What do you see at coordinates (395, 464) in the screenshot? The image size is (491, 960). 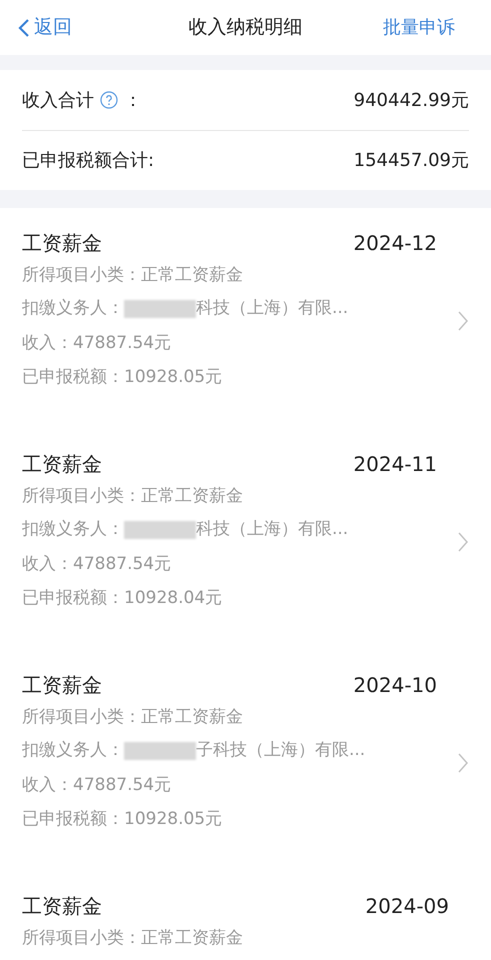 I see `record-period: 2024-11` at bounding box center [395, 464].